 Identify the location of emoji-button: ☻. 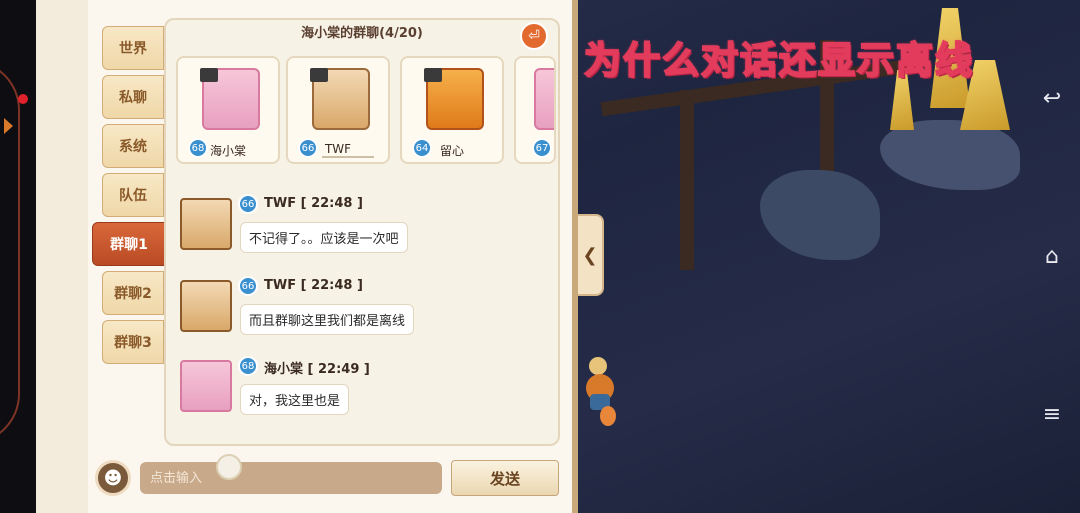
(113, 478).